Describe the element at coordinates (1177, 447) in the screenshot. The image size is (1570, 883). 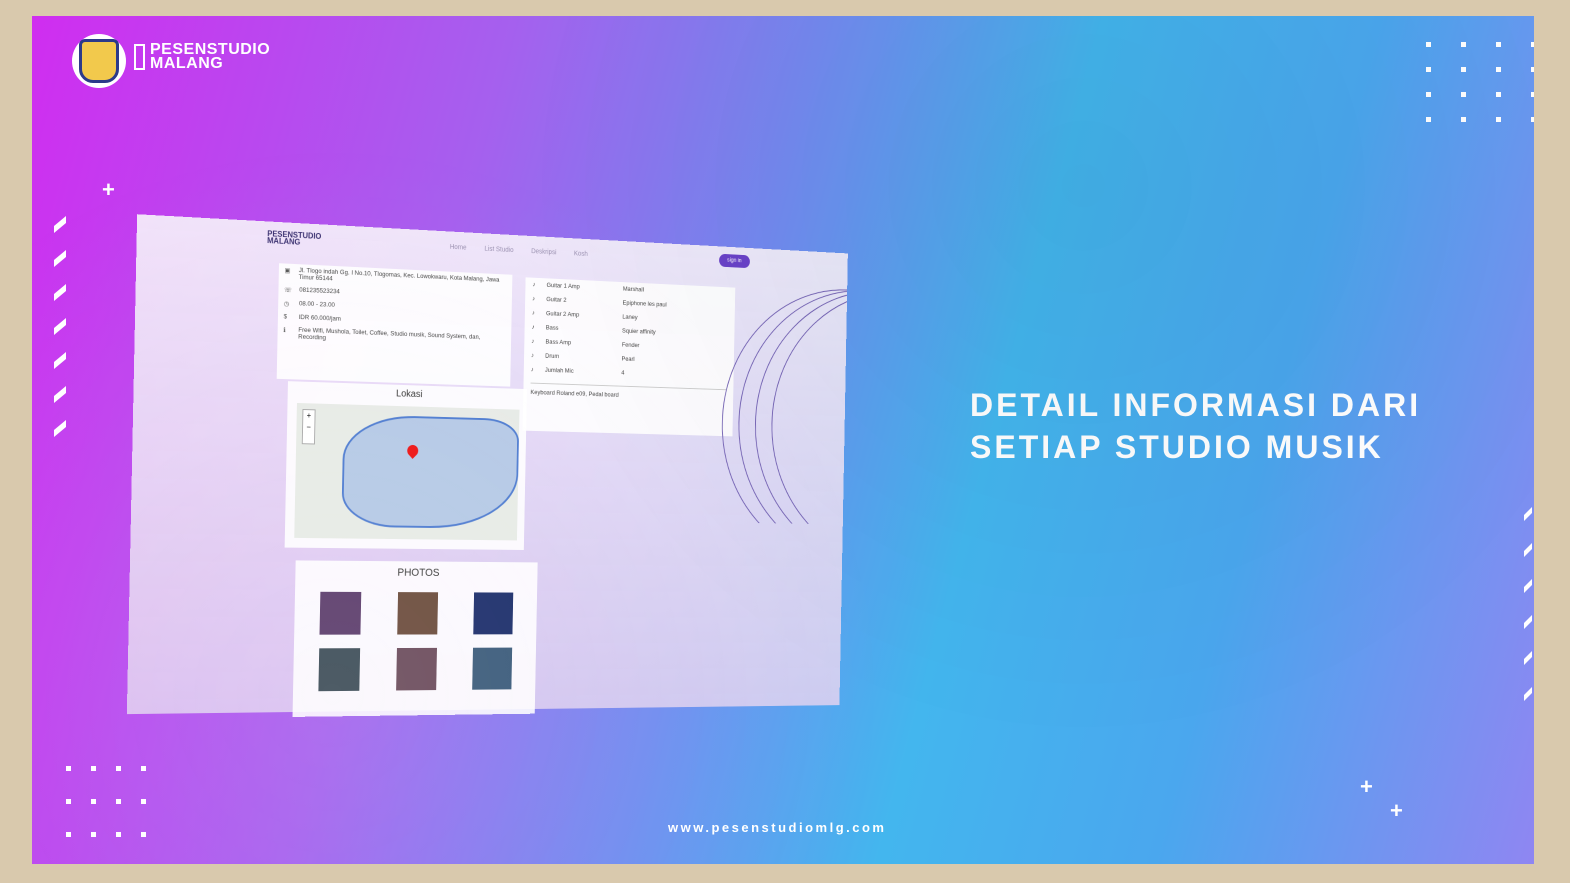
I see `headline-line-2: SETIAP STUDIO MUSIK` at that location.